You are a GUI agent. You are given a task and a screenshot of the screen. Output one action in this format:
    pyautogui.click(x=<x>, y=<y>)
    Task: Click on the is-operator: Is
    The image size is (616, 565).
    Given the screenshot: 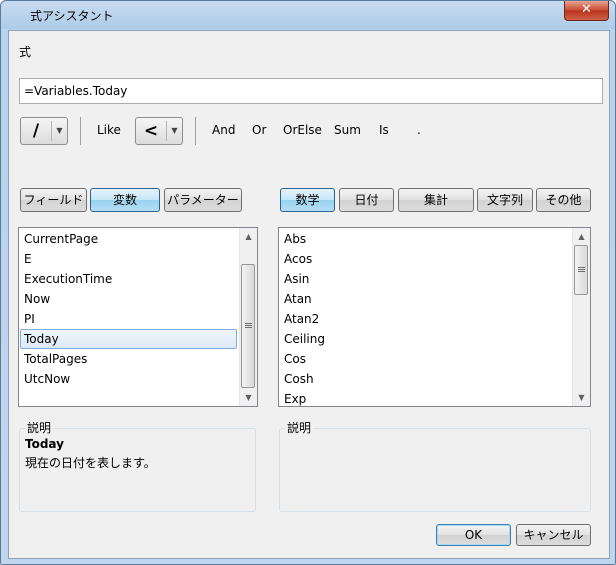 What is the action you would take?
    pyautogui.click(x=384, y=130)
    